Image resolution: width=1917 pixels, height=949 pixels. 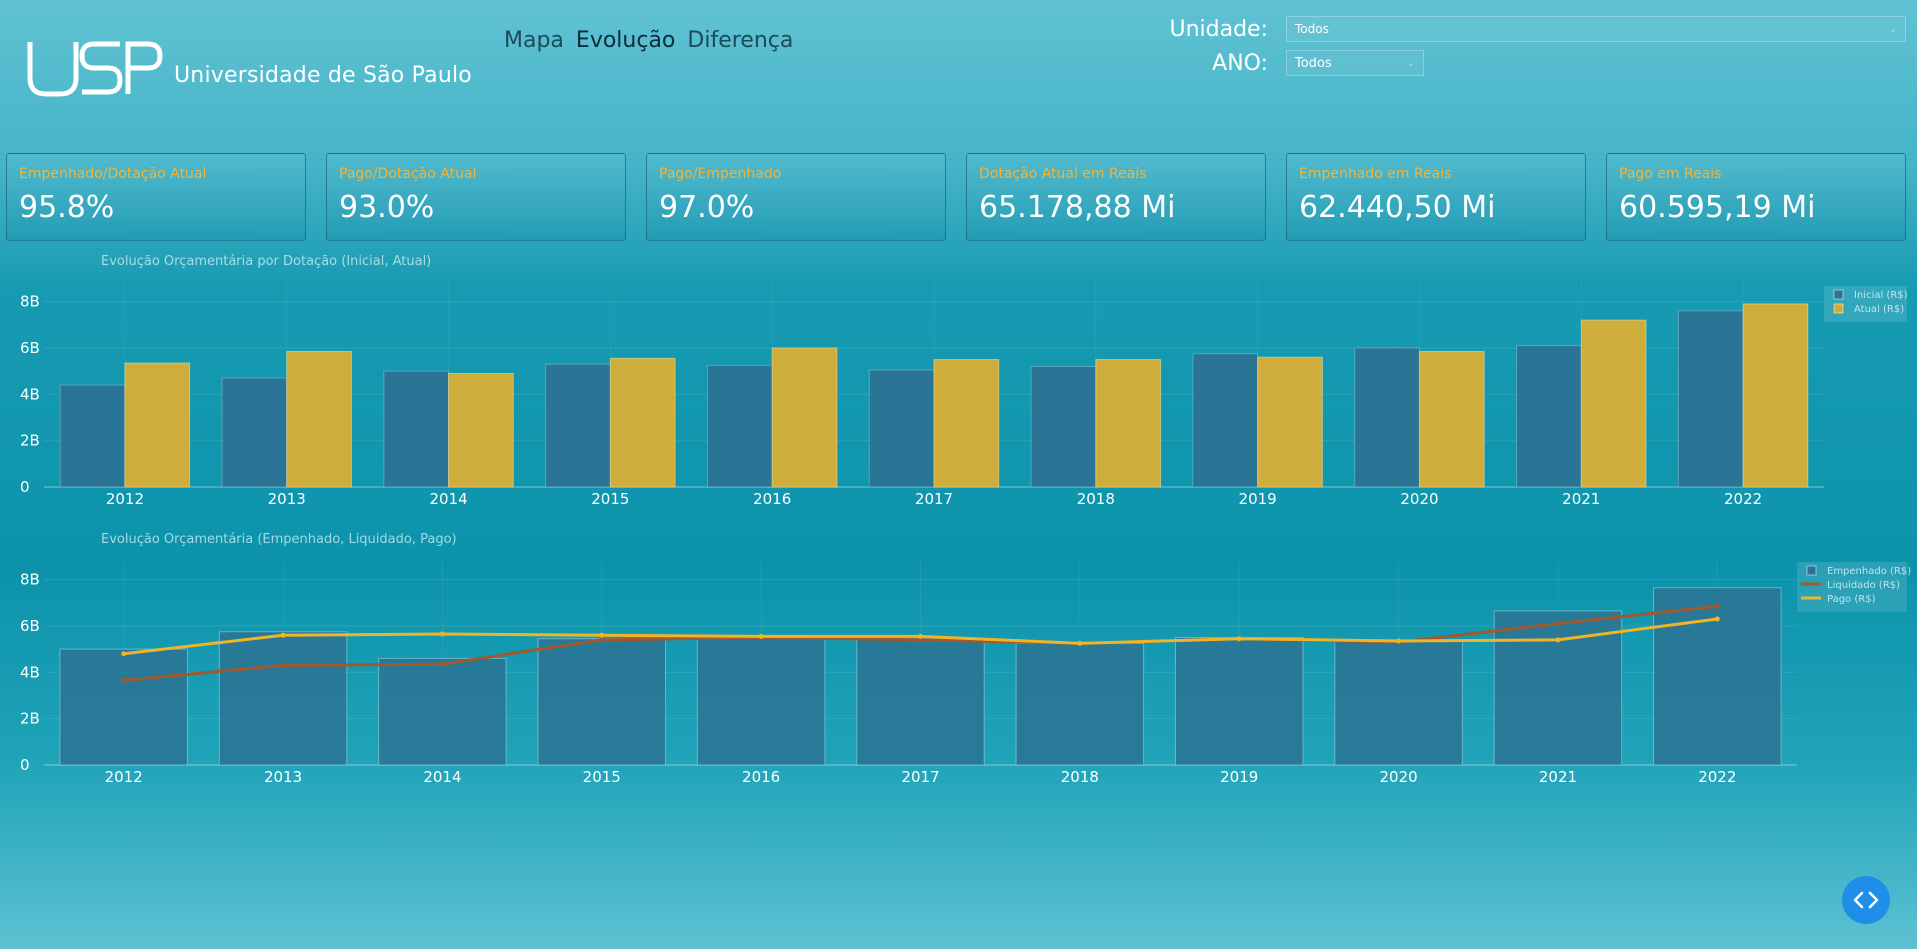 I want to click on legend-label: Atual (R$), so click(x=1879, y=309).